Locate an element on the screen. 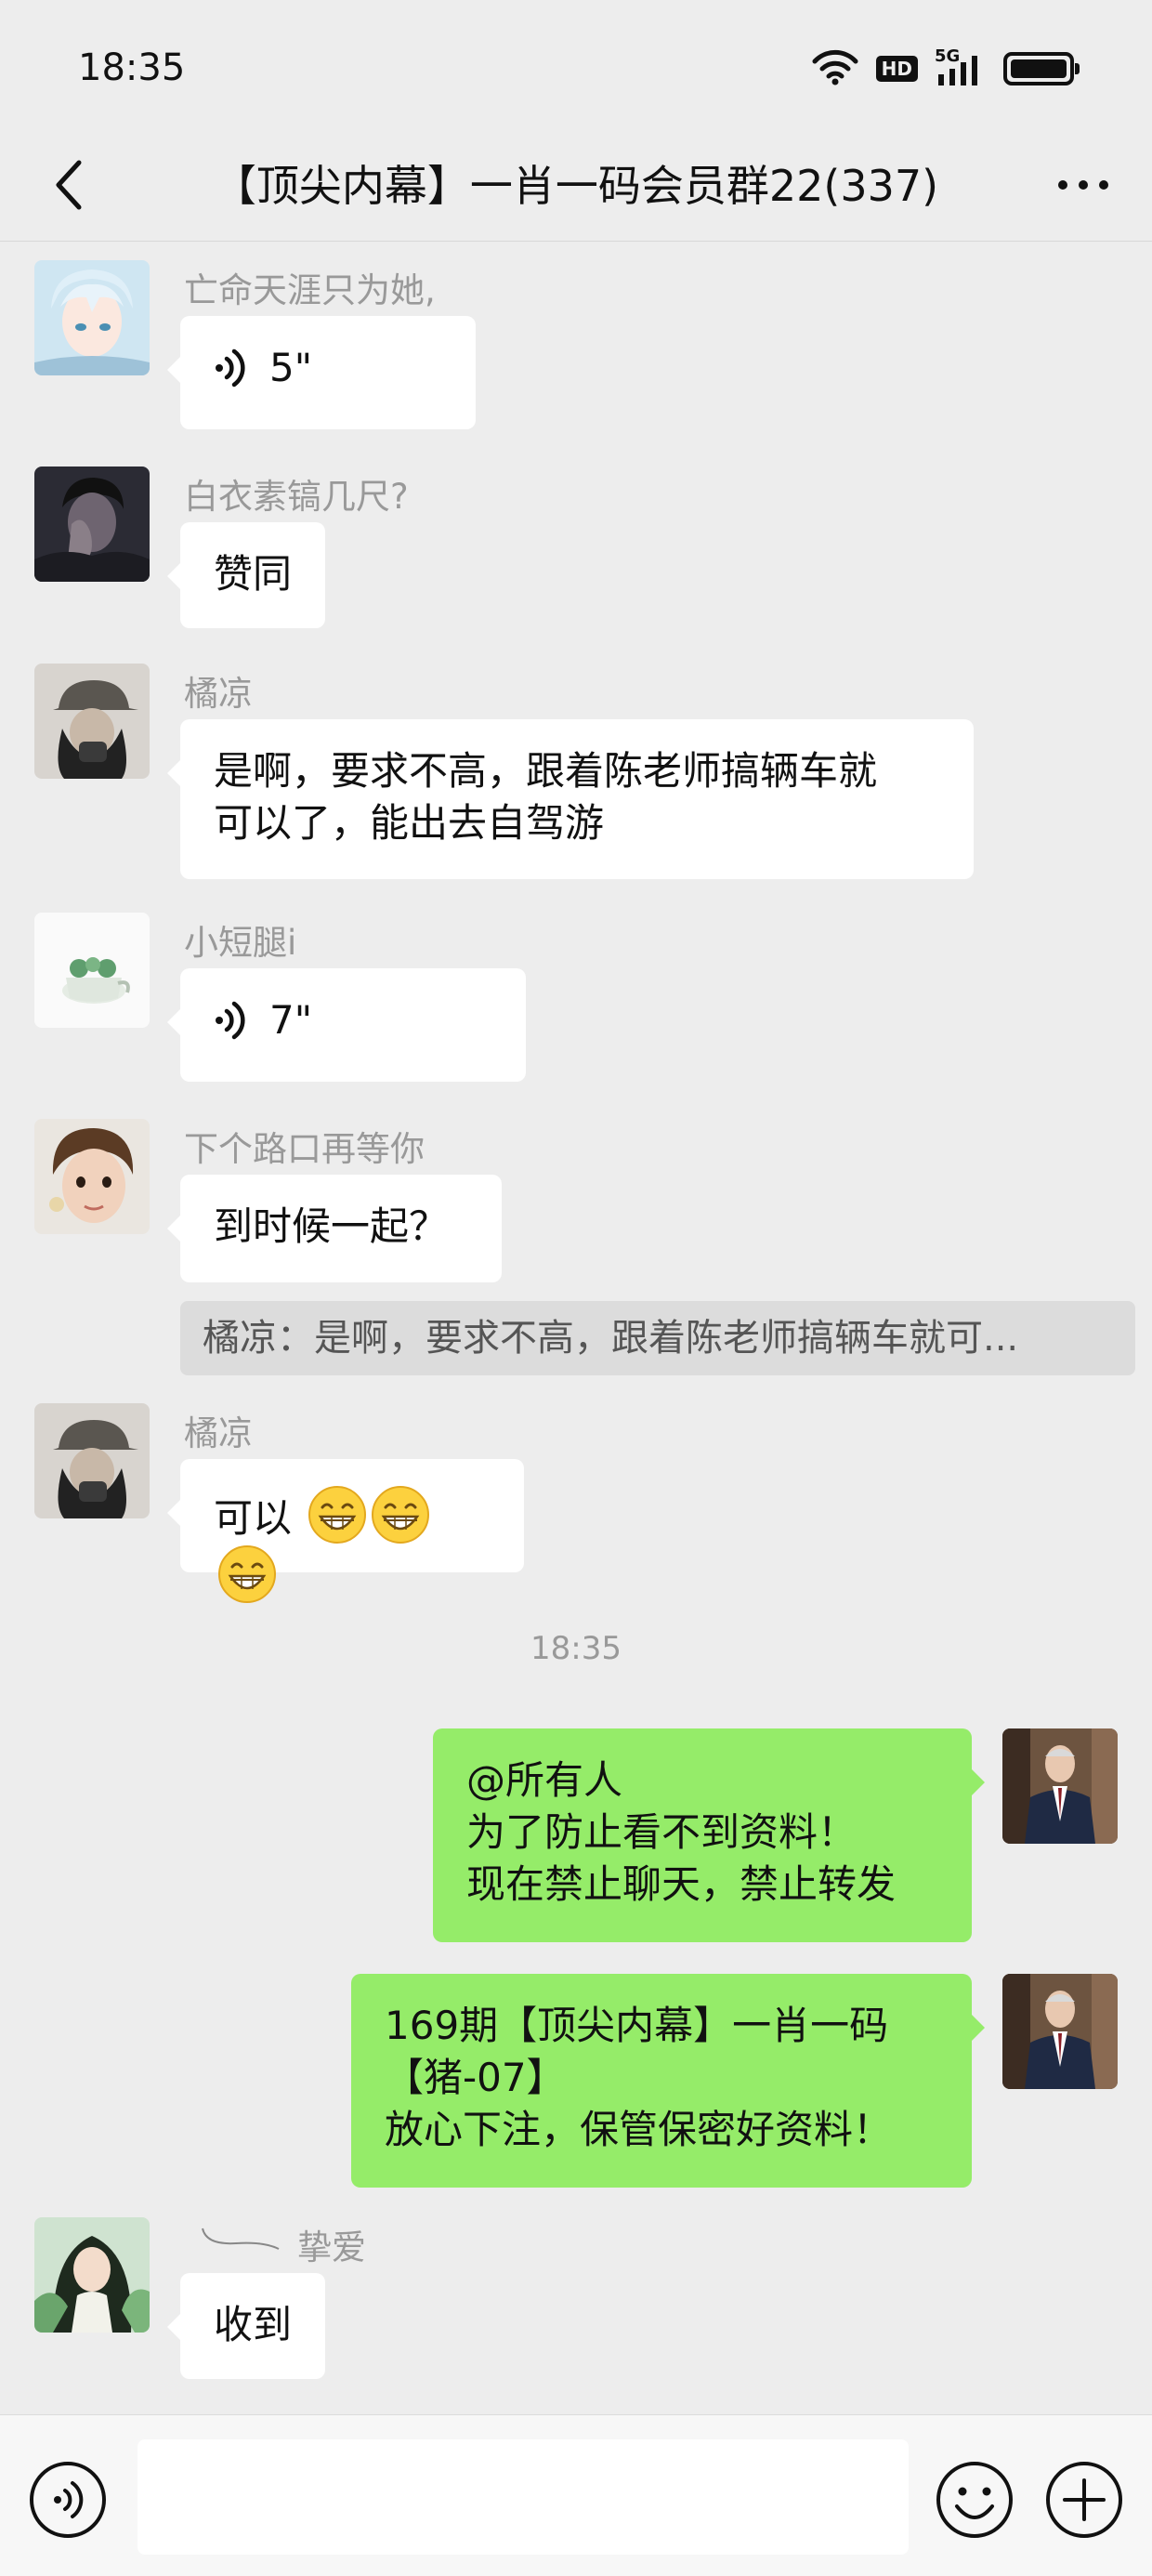 The image size is (1152, 2576). voice-duration: 5" is located at coordinates (291, 367).